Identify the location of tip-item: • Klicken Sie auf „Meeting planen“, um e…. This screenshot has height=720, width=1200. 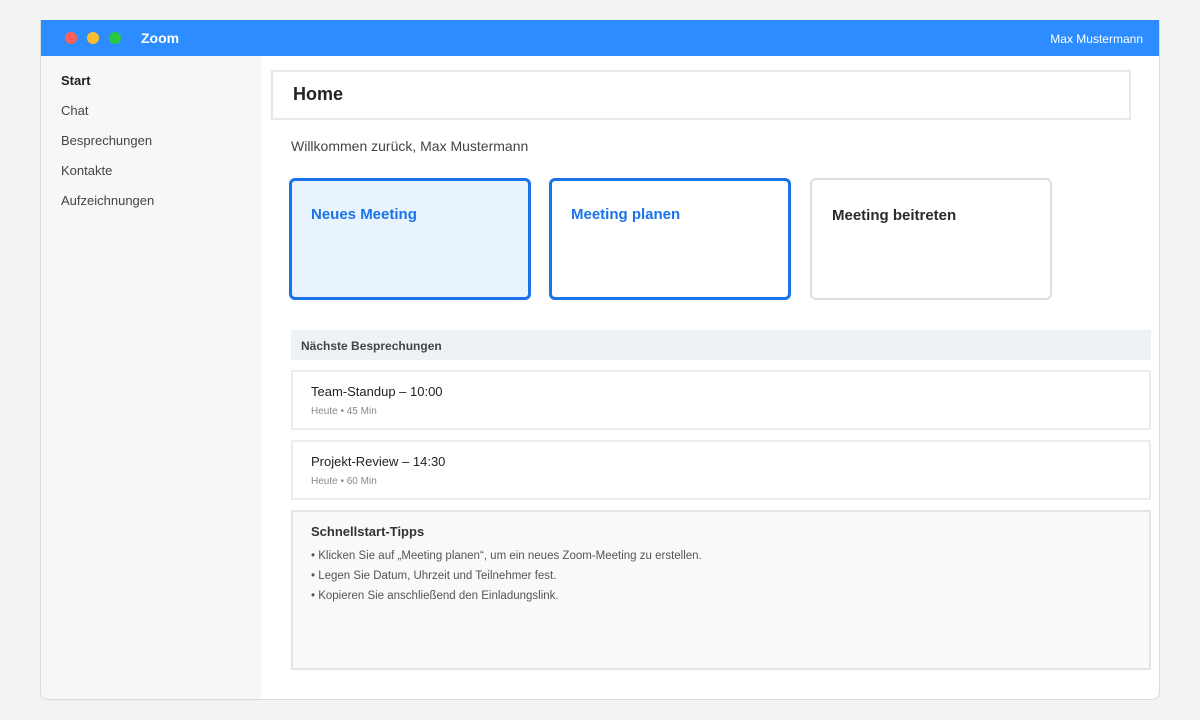
(506, 556).